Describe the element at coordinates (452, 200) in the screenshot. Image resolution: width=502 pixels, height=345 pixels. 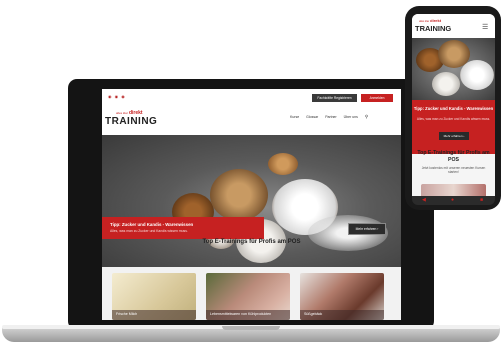
I see `home-icon: ●` at that location.